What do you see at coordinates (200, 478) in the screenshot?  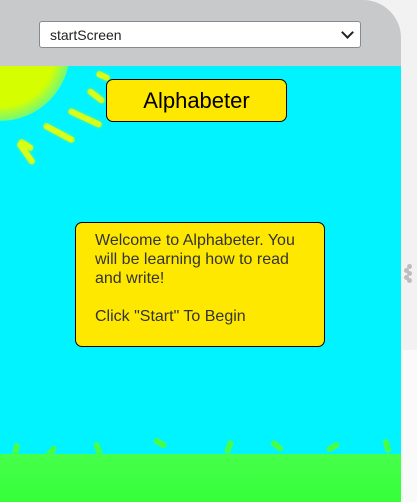 I see `grass-ground` at bounding box center [200, 478].